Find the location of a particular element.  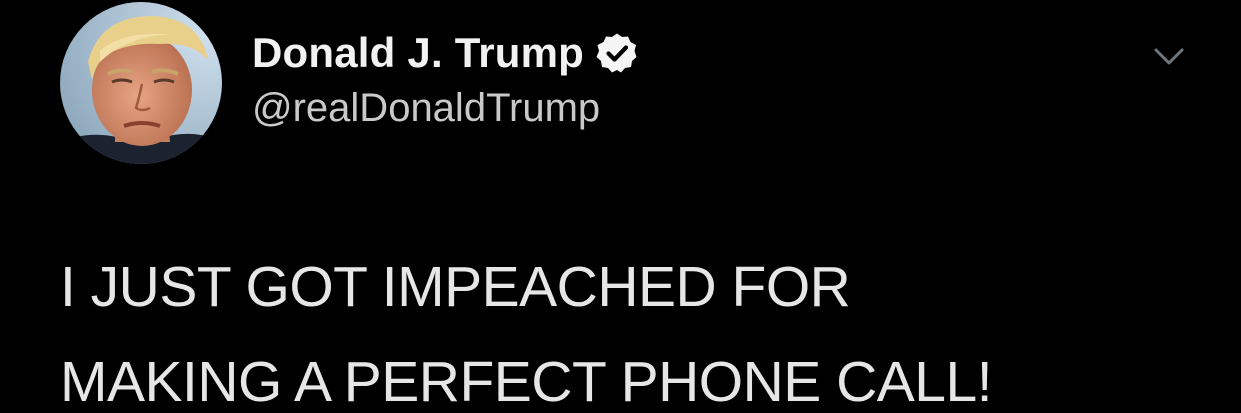

chevron-down-icon is located at coordinates (1169, 57).